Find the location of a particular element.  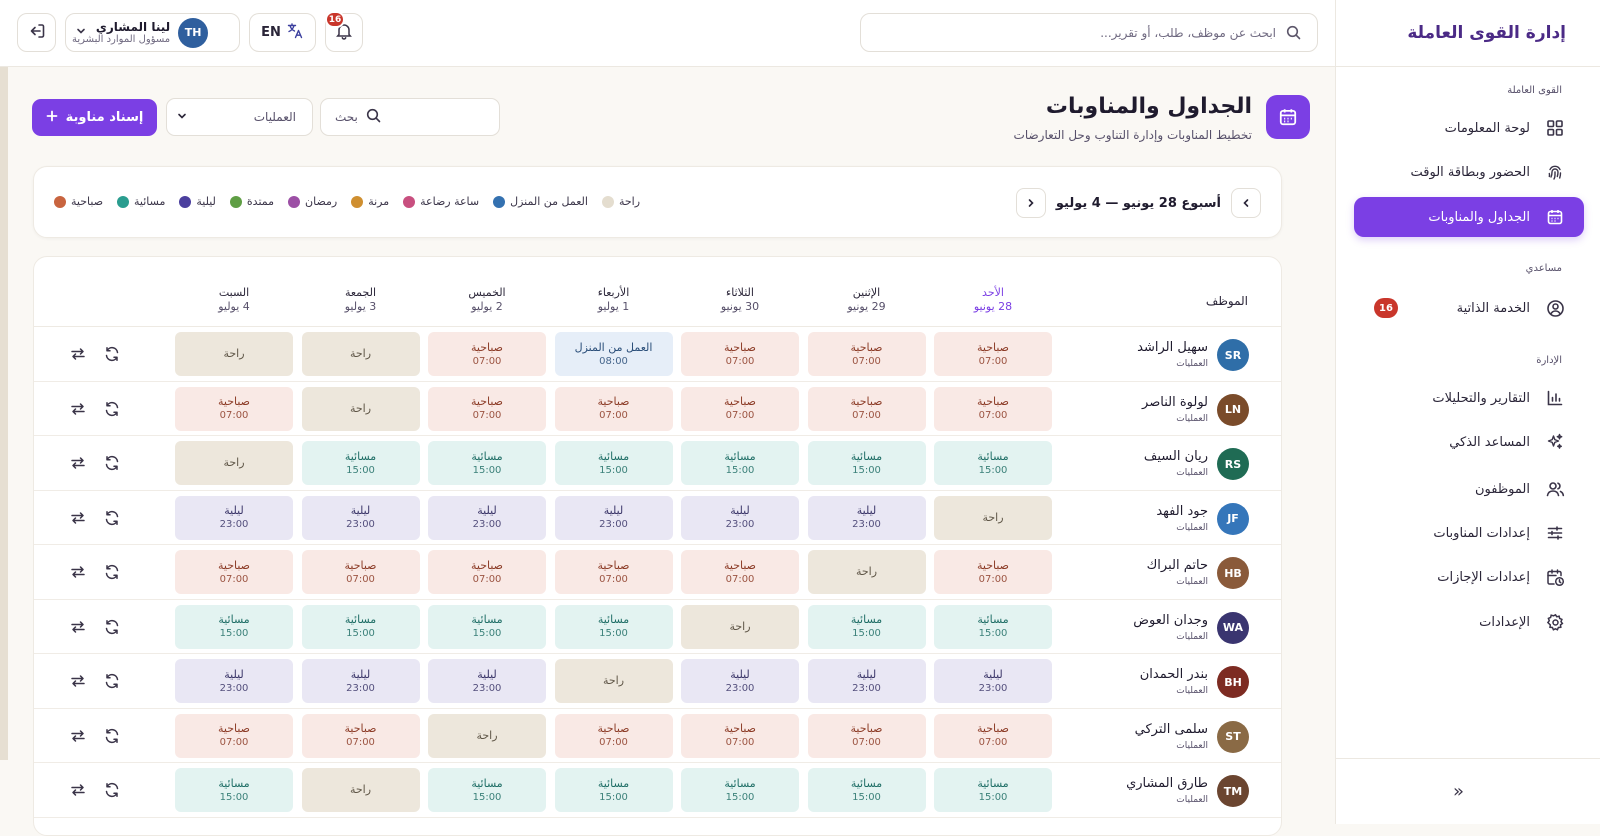

employee-name: جود الفهد is located at coordinates (1182, 511).